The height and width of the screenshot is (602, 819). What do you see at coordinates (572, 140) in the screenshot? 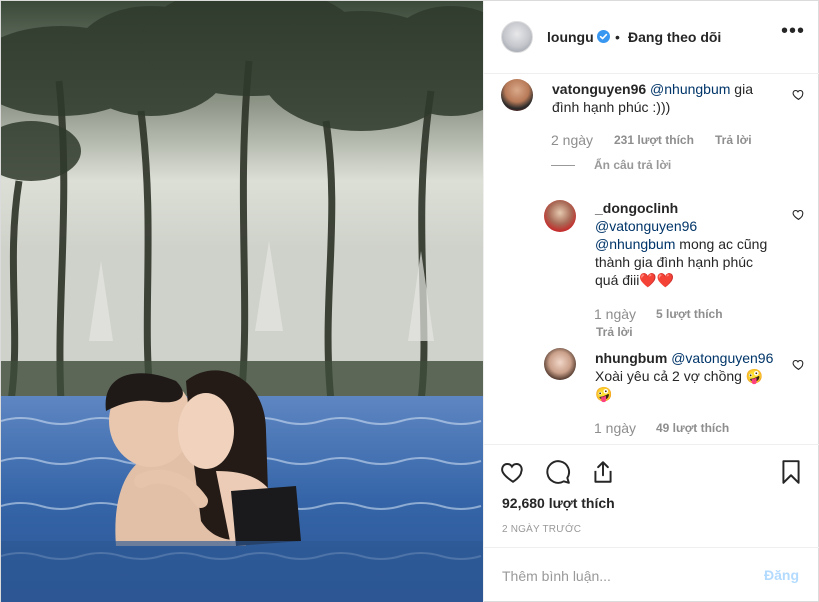
I see `comment-time: 2 ngày` at bounding box center [572, 140].